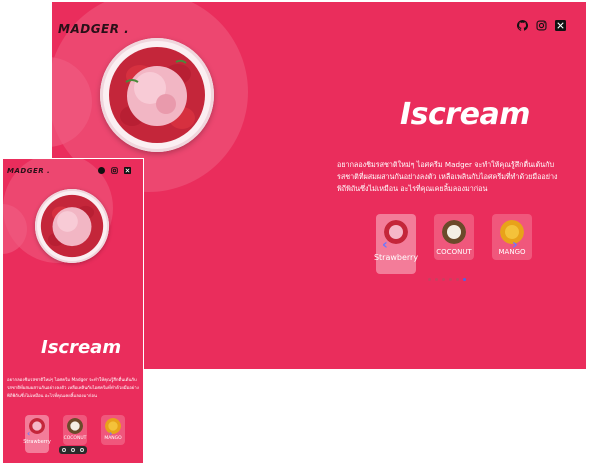 Image resolution: width=590 pixels, height=464 pixels. What do you see at coordinates (113, 426) in the screenshot?
I see `mango-thumbnail` at bounding box center [113, 426].